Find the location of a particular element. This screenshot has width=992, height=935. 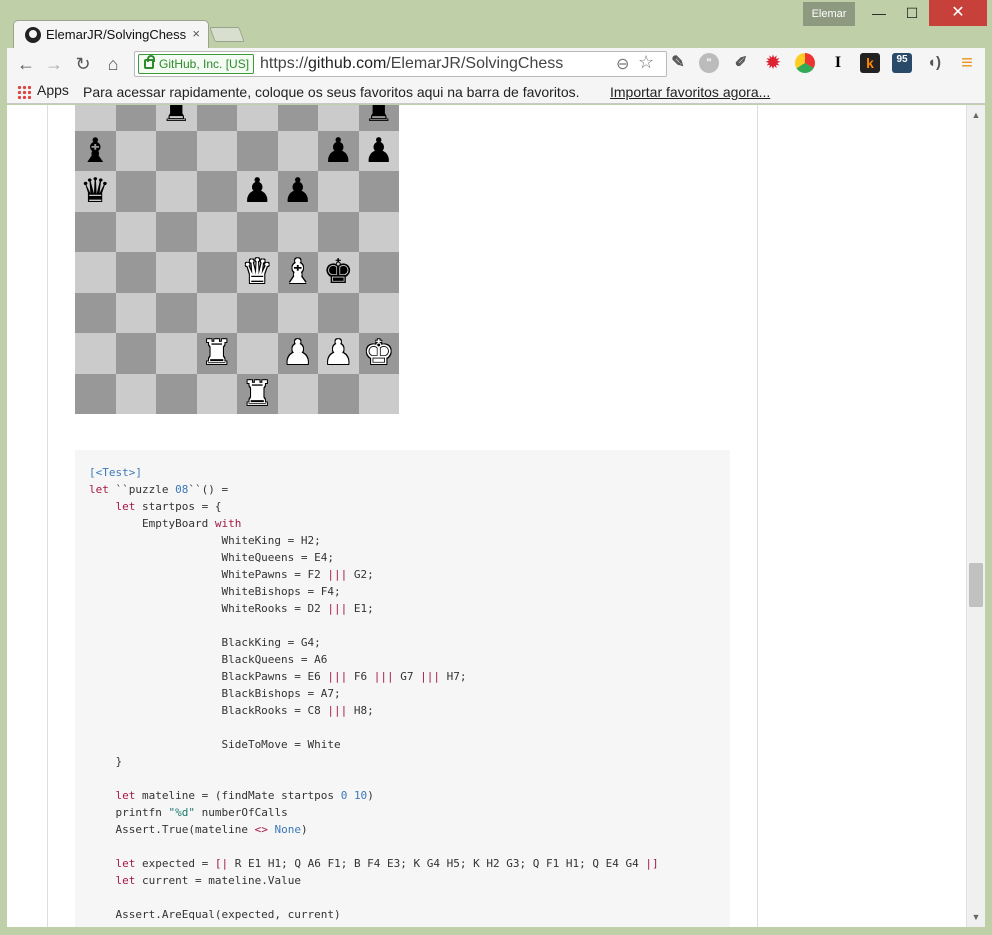

board-square-e1: ♜ is located at coordinates (257, 393).